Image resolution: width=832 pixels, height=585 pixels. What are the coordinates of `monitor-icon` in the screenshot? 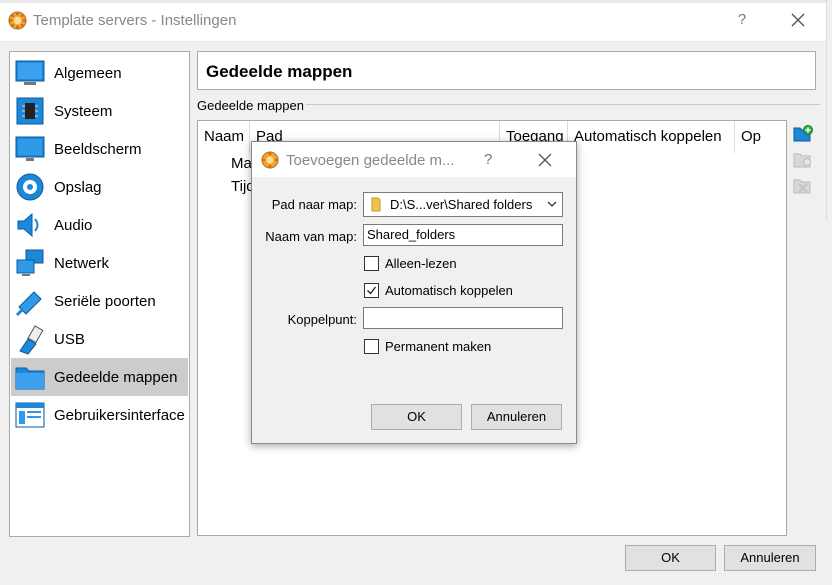 It's located at (30, 148).